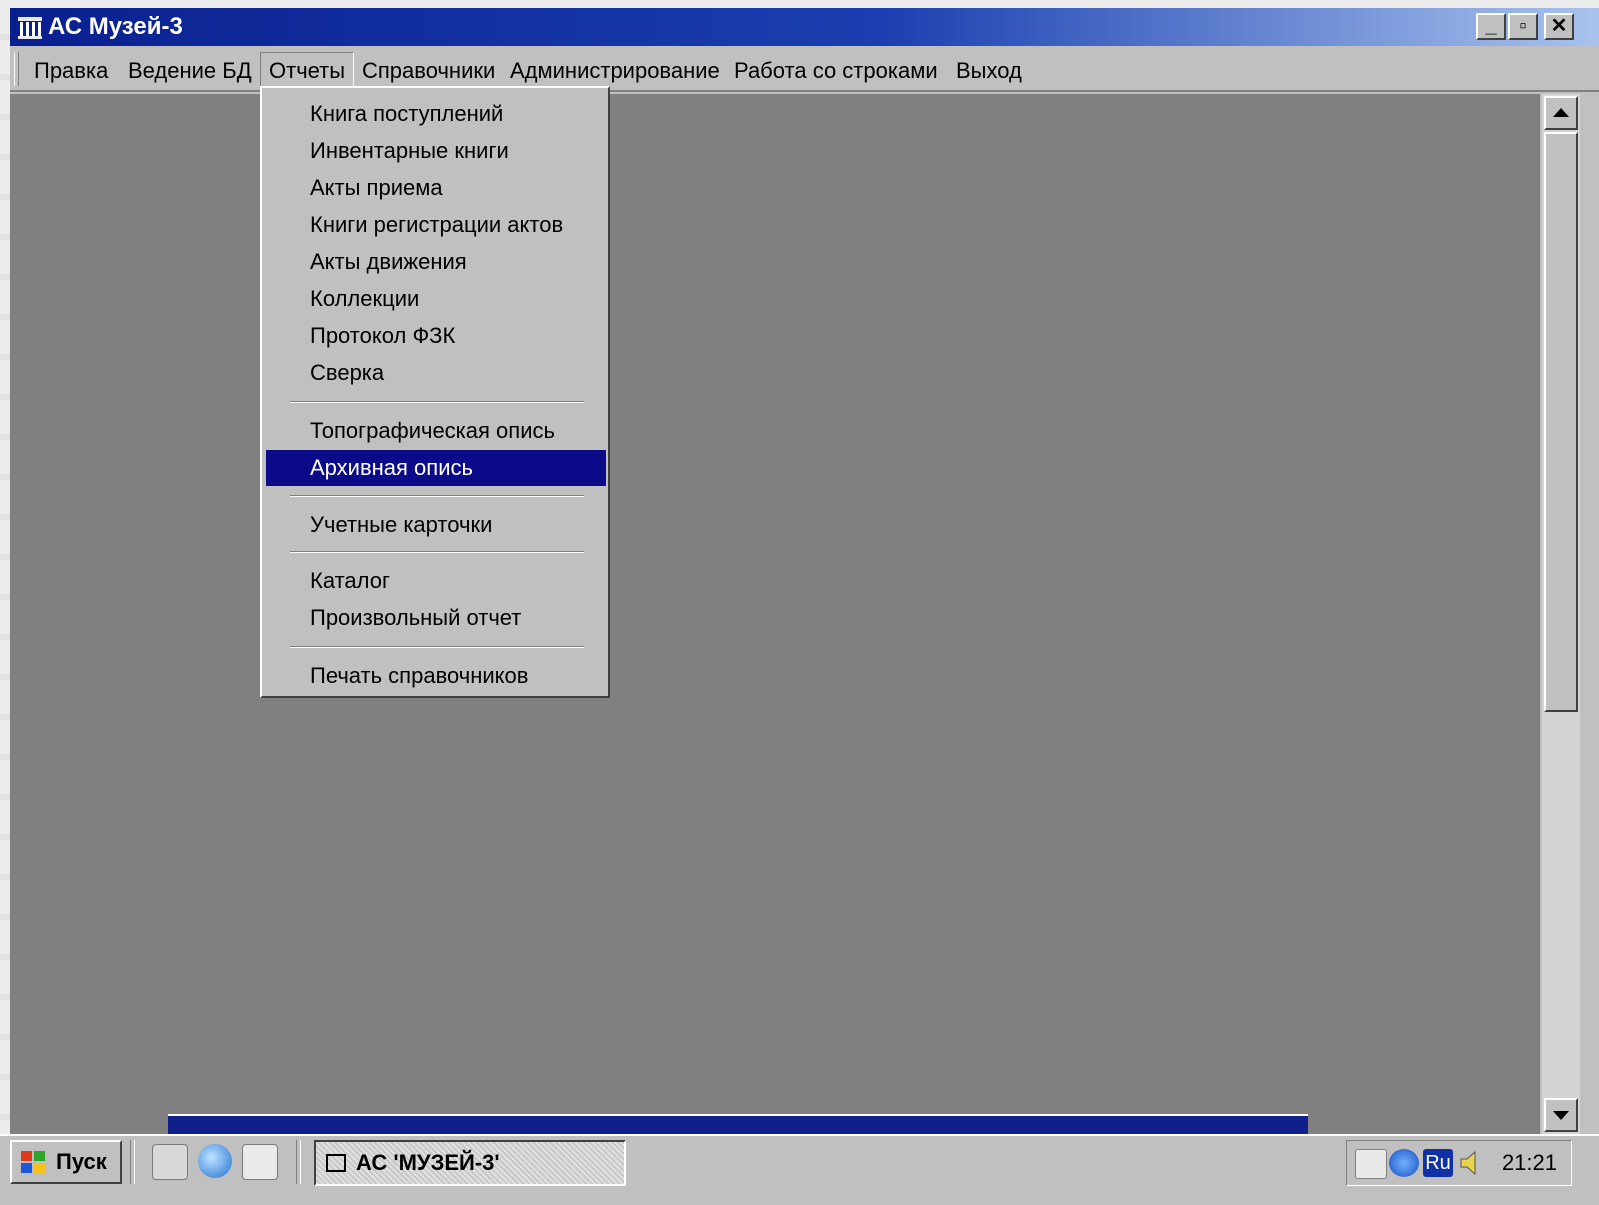 Image resolution: width=1599 pixels, height=1205 pixels. What do you see at coordinates (190, 71) in the screenshot?
I see `menu-vedenie-bd: Ведение БД` at bounding box center [190, 71].